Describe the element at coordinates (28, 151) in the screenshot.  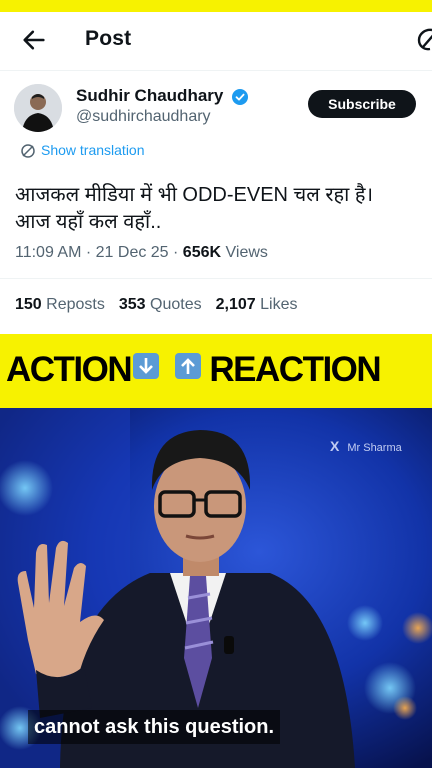
I see `translate-icon` at that location.